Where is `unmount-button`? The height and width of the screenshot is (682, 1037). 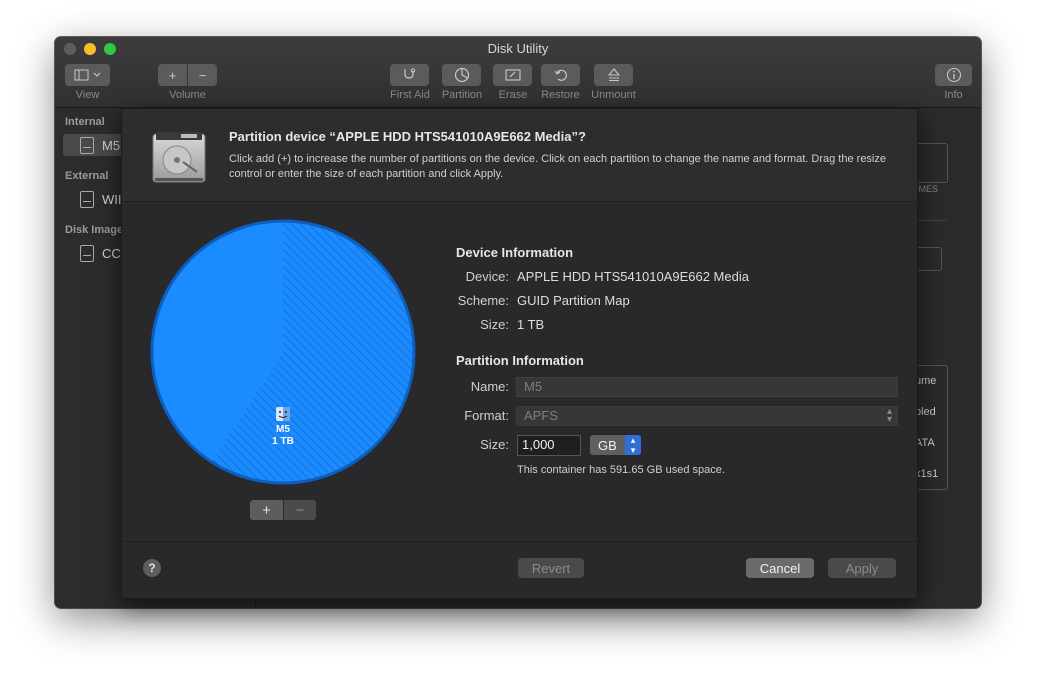
unmount-button is located at coordinates (613, 75).